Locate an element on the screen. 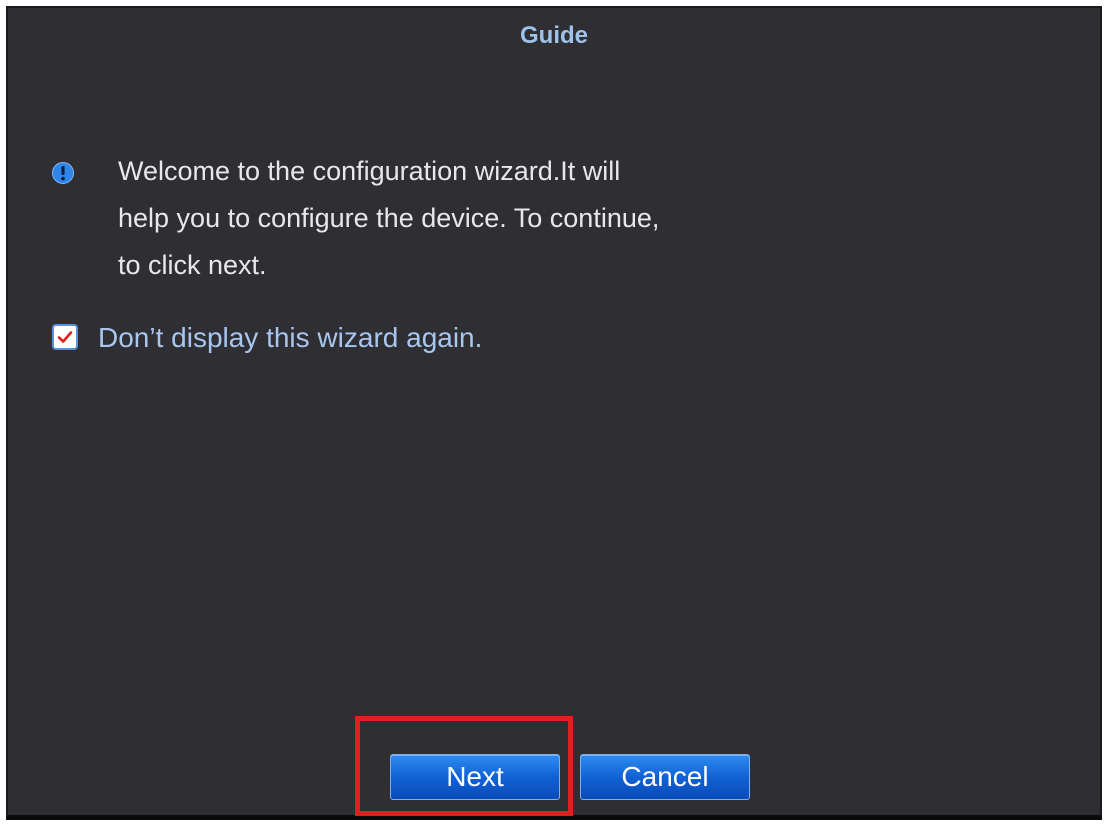  dialog-title: Guide is located at coordinates (553, 35).